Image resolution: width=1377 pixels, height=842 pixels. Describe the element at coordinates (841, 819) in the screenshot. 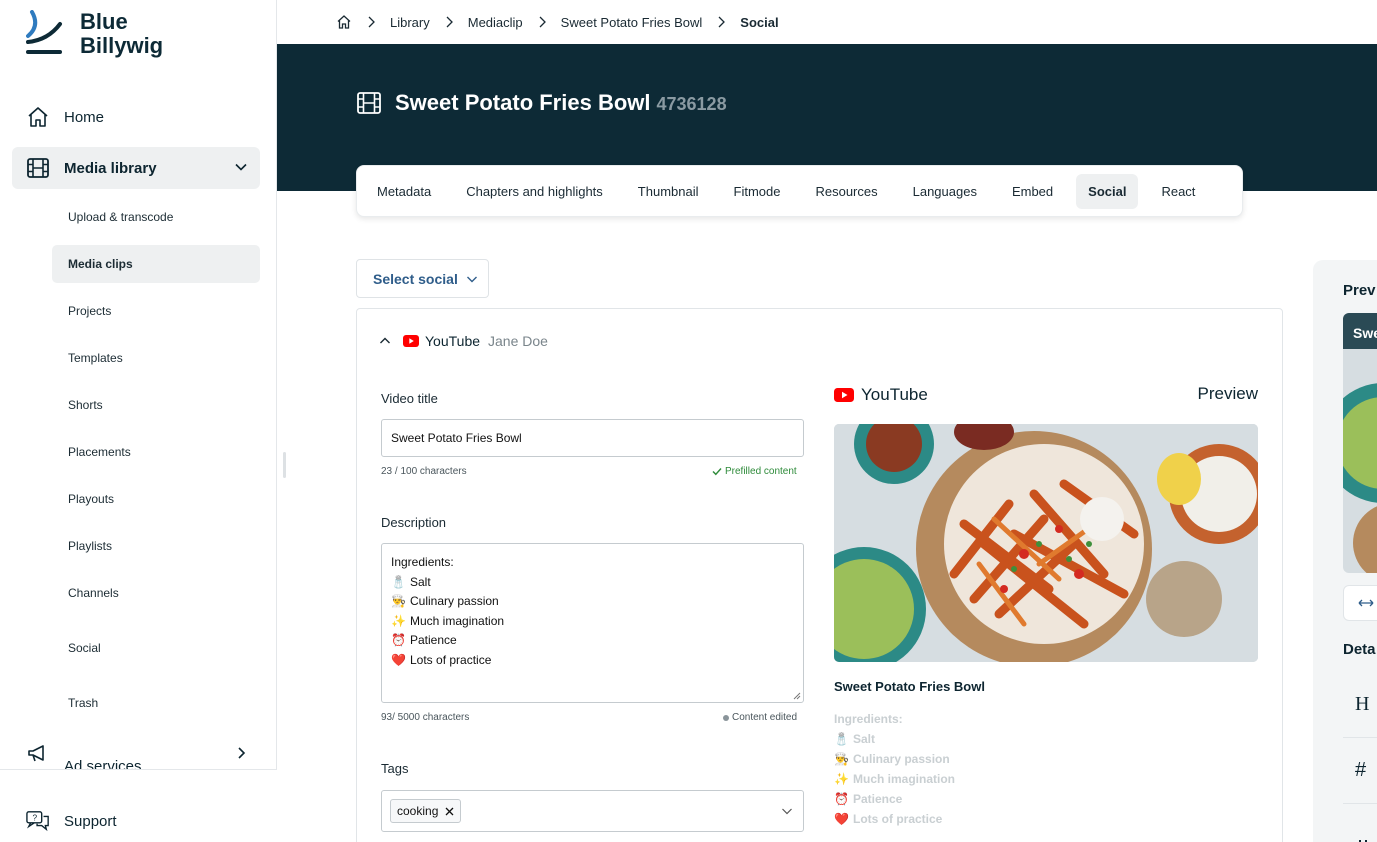

I see `heart-emoji-icon: ❤️` at that location.